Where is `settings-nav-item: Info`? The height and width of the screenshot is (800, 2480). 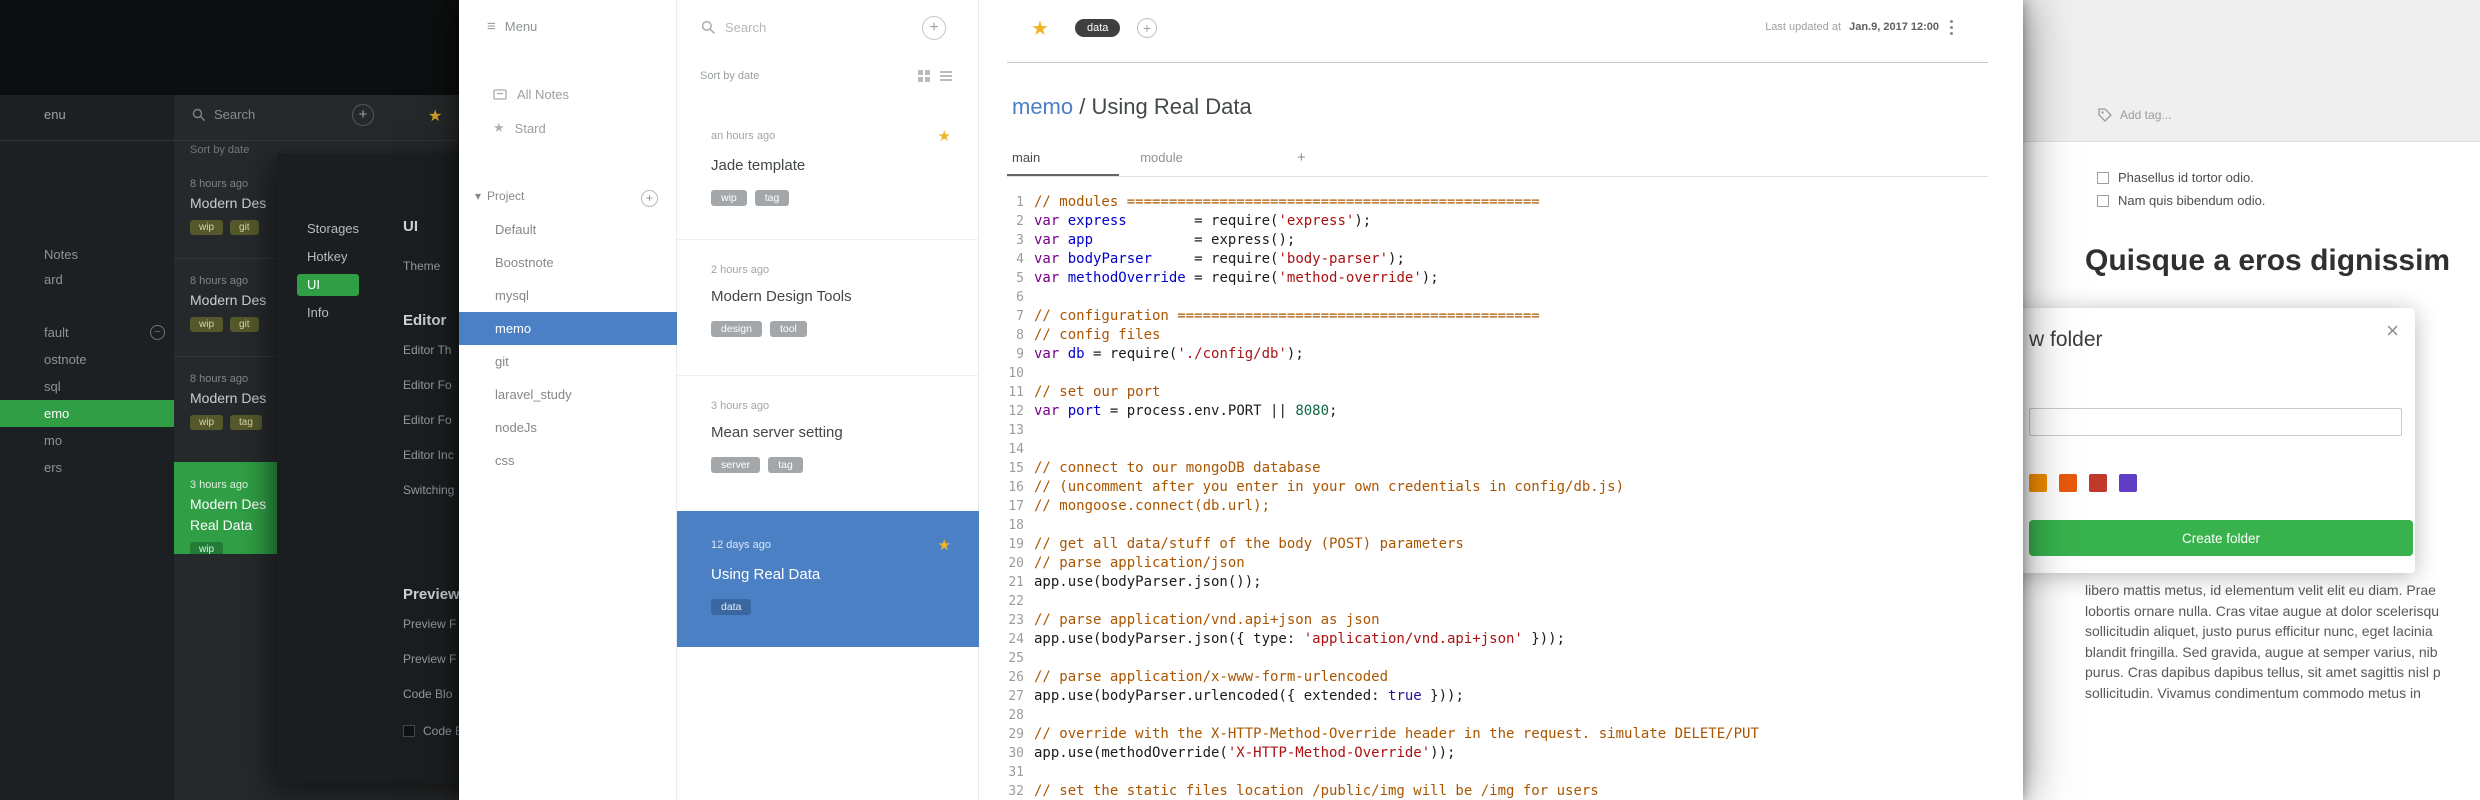 settings-nav-item: Info is located at coordinates (342, 313).